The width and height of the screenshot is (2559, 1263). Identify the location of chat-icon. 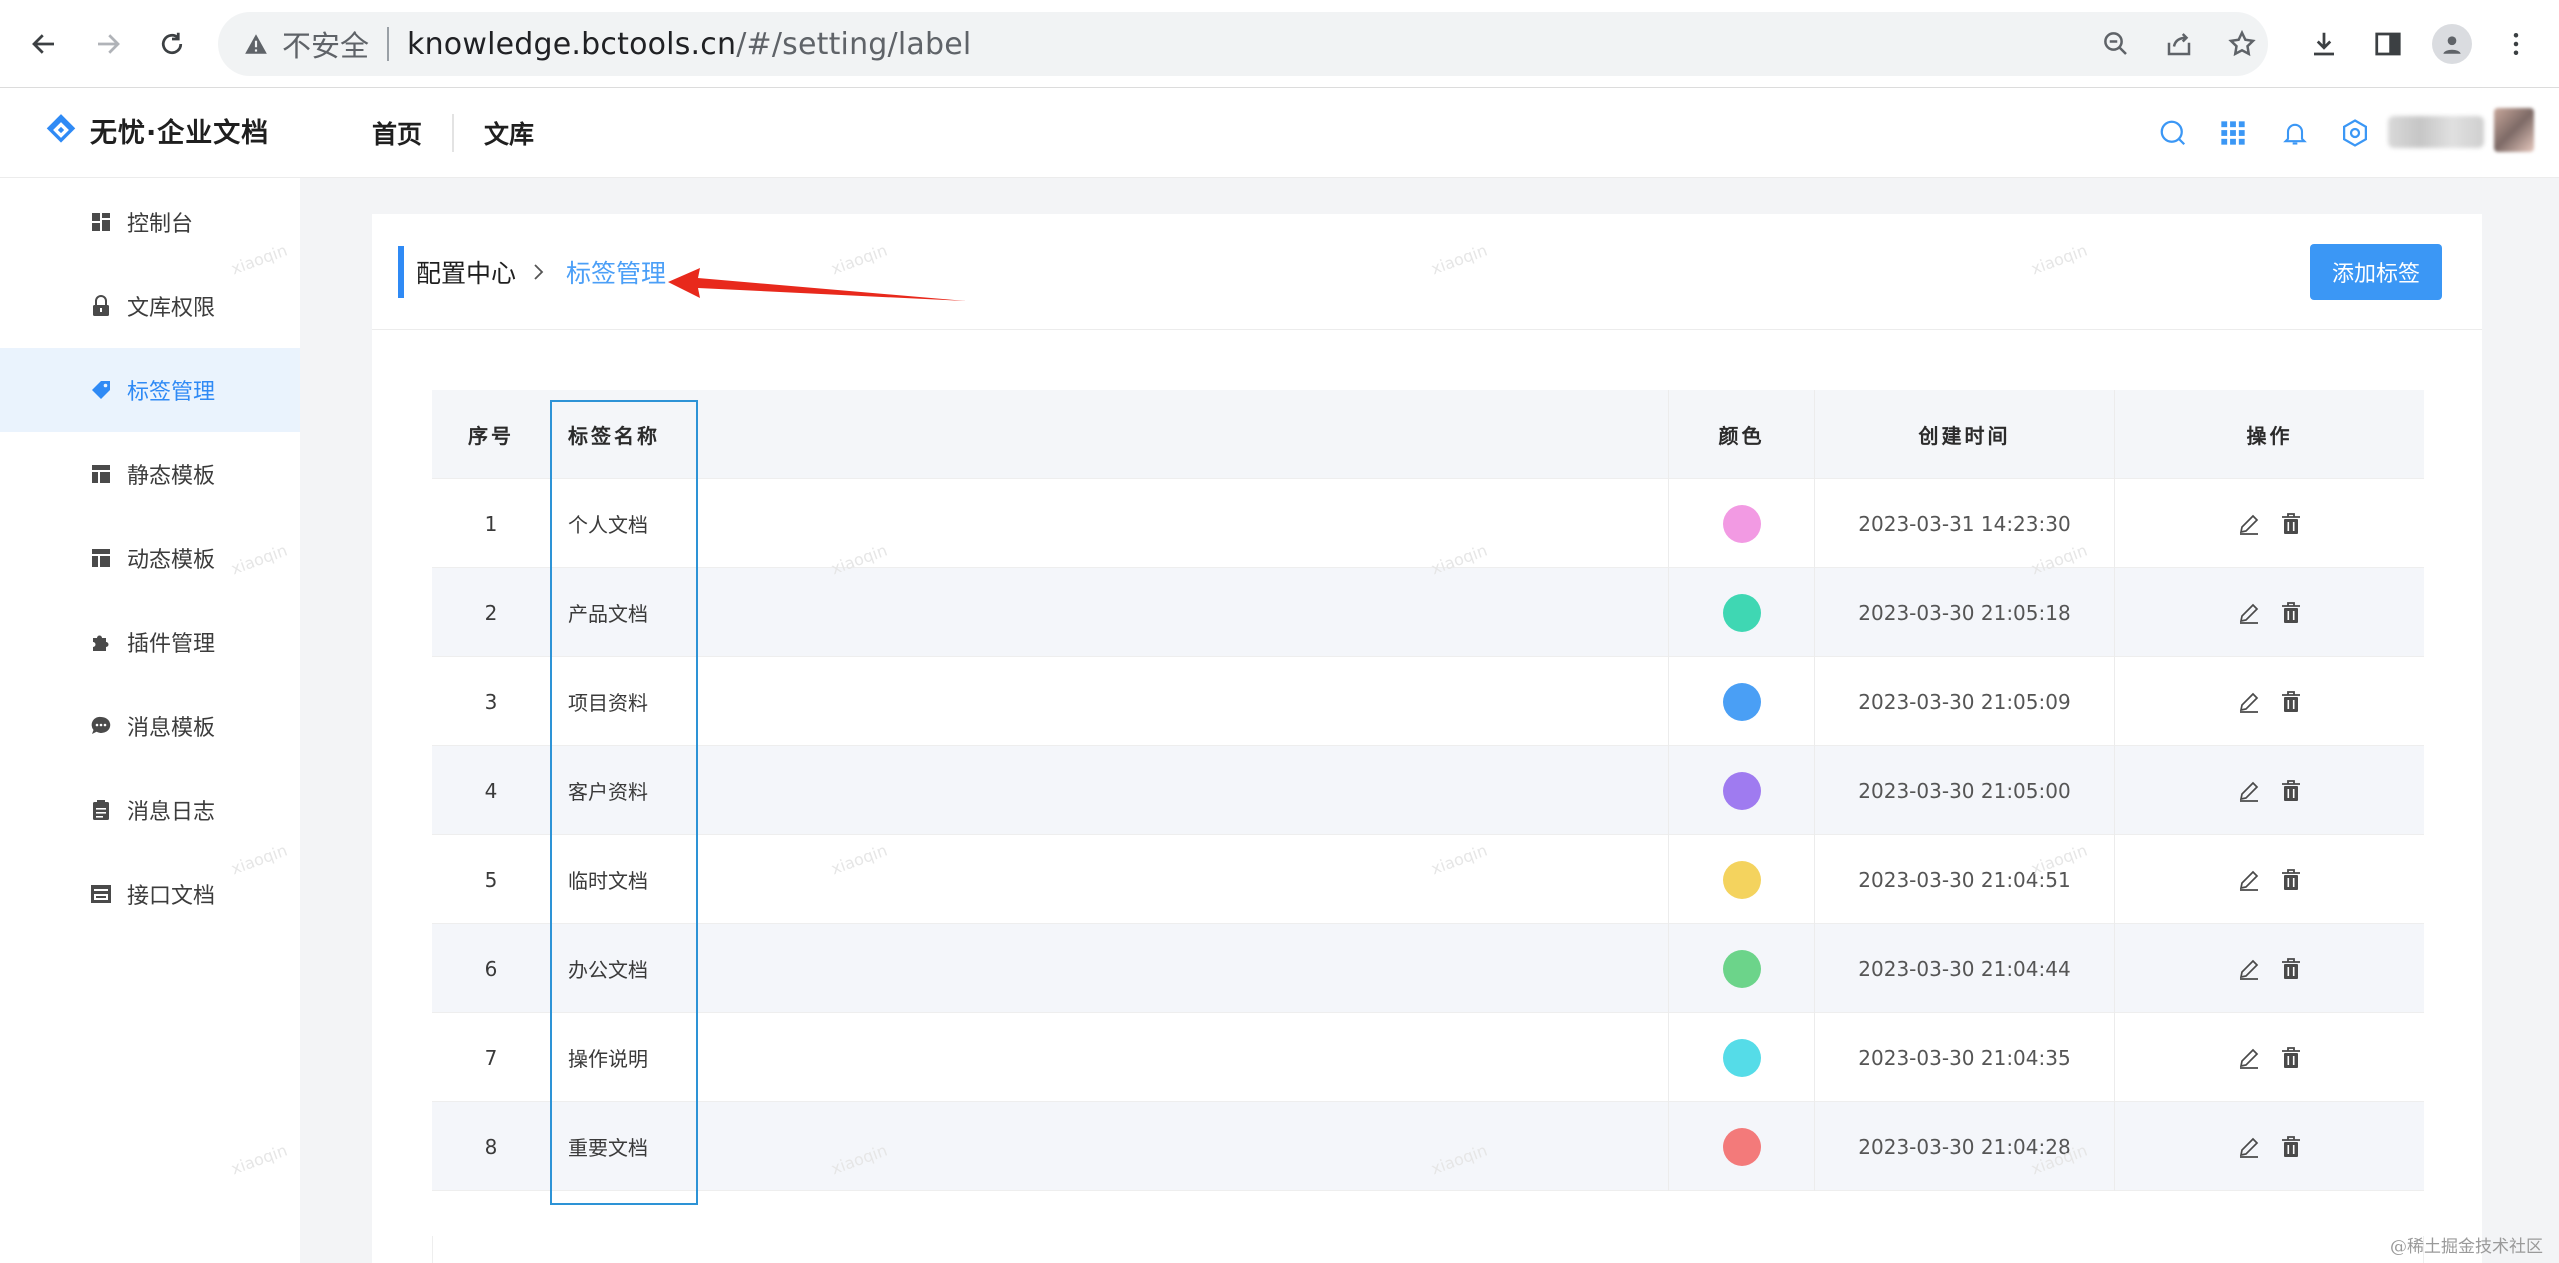
(101, 726).